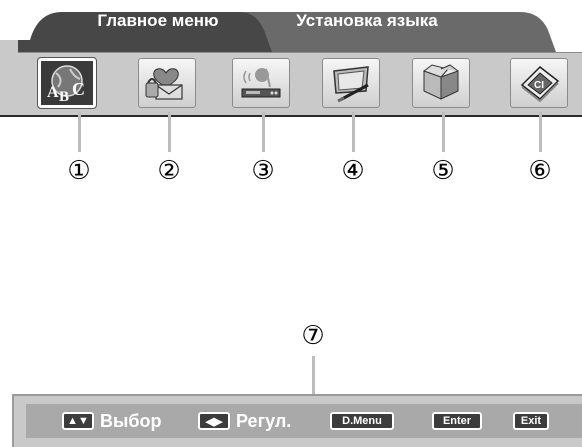  I want to click on menu-item-mail, so click(167, 83).